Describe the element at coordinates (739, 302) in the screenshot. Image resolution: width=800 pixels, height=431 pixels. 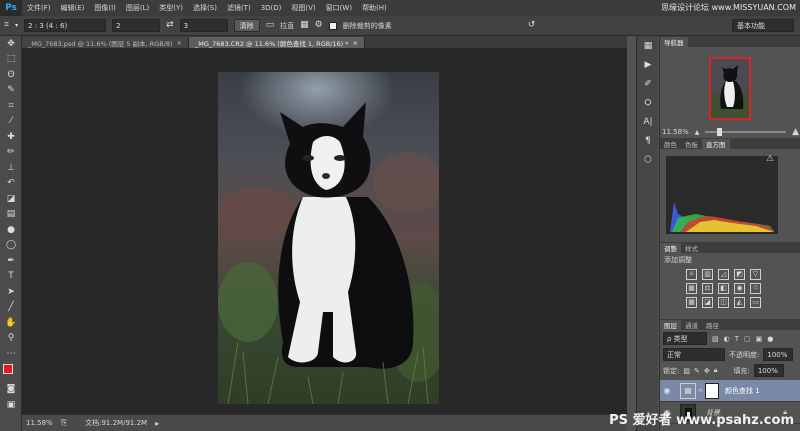
I see `threshold-icon: ◭` at that location.